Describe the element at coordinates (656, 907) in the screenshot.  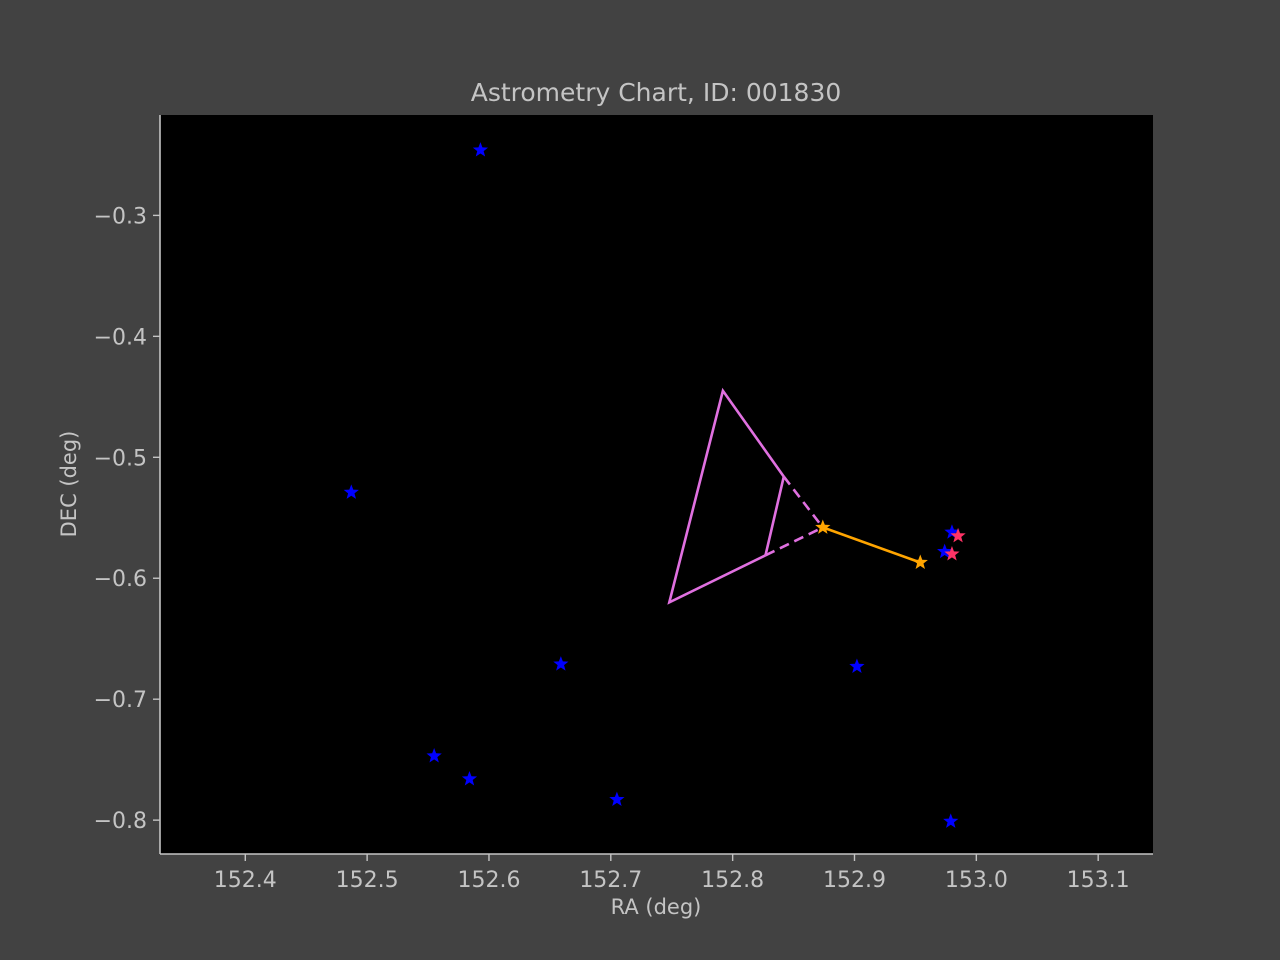
I see `x-axis-label: RA (deg)` at that location.